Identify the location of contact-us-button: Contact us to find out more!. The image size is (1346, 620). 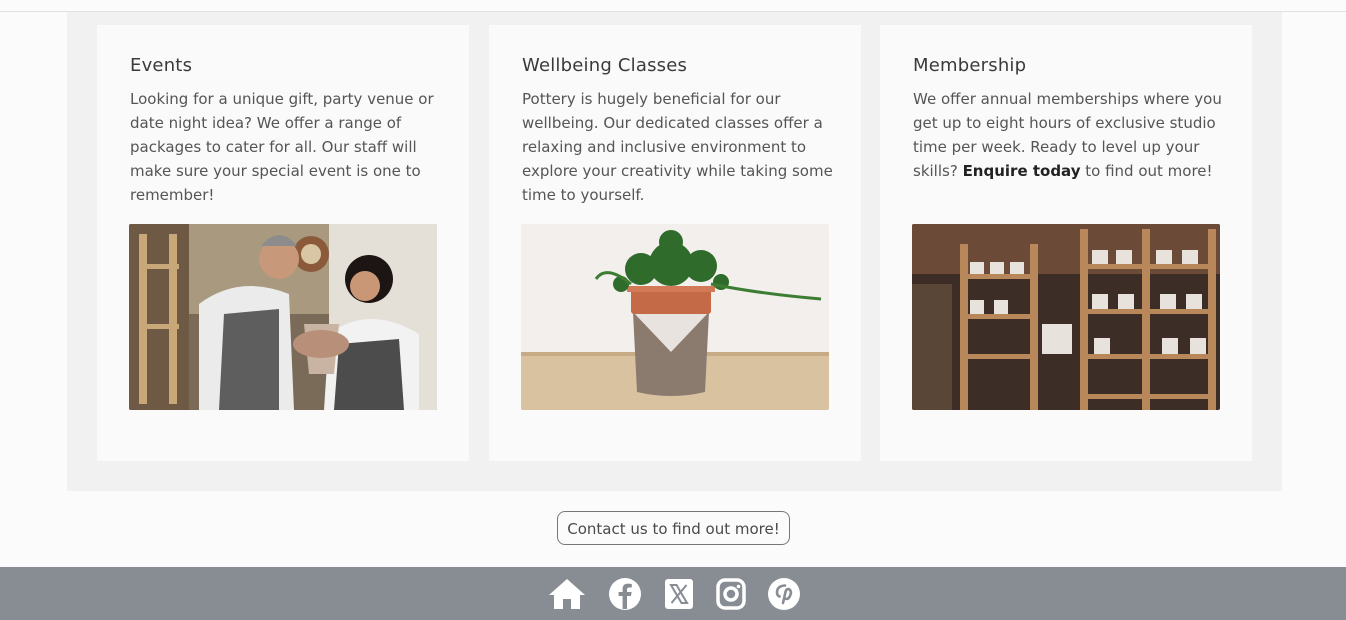
(673, 528).